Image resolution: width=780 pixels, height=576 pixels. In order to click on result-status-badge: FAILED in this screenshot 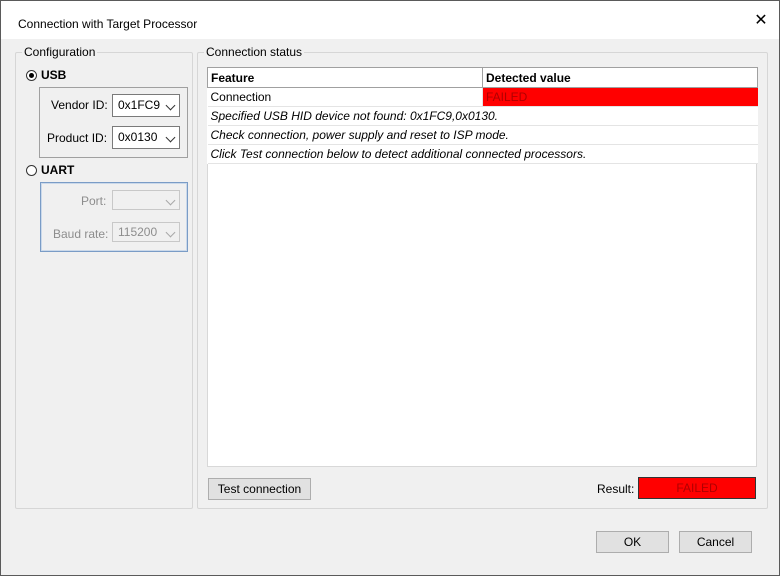, I will do `click(697, 488)`.